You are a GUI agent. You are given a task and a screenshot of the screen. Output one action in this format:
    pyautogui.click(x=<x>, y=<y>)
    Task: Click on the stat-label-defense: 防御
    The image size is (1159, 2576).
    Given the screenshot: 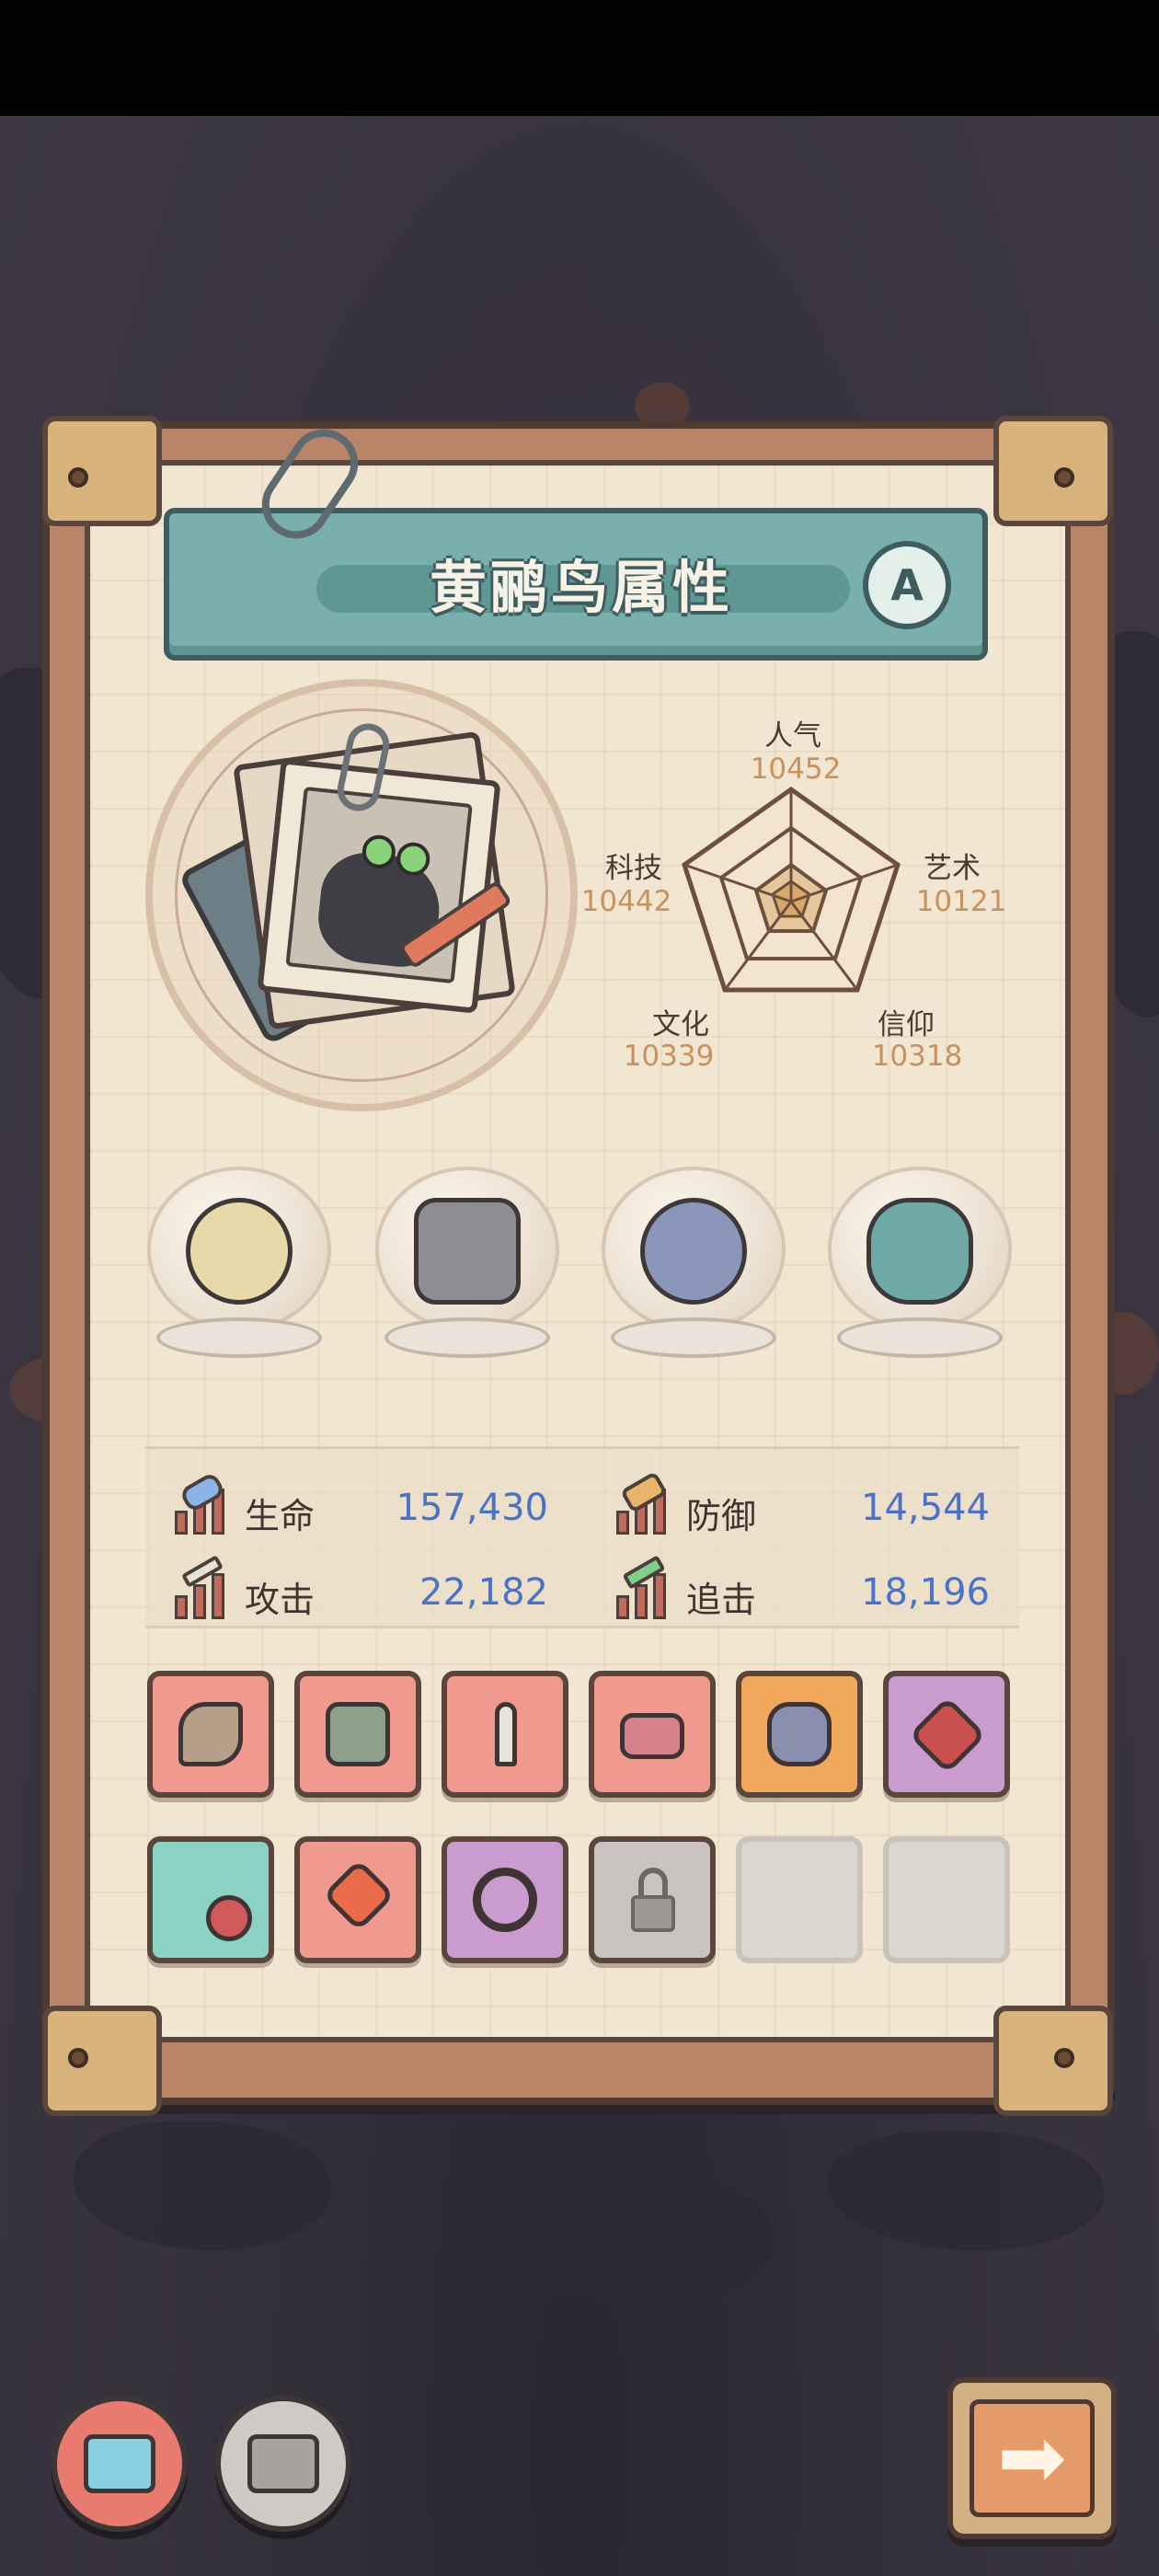 What is the action you would take?
    pyautogui.click(x=721, y=1516)
    